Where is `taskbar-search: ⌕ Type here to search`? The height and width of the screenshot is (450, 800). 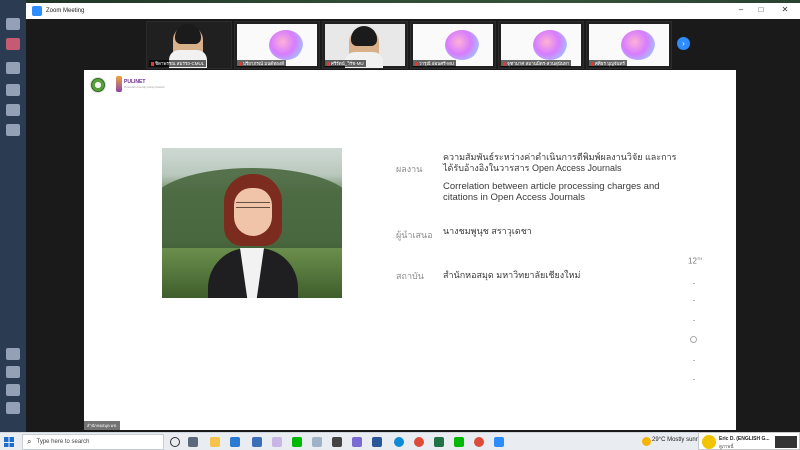
taskbar-search: ⌕ Type here to search is located at coordinates (93, 442).